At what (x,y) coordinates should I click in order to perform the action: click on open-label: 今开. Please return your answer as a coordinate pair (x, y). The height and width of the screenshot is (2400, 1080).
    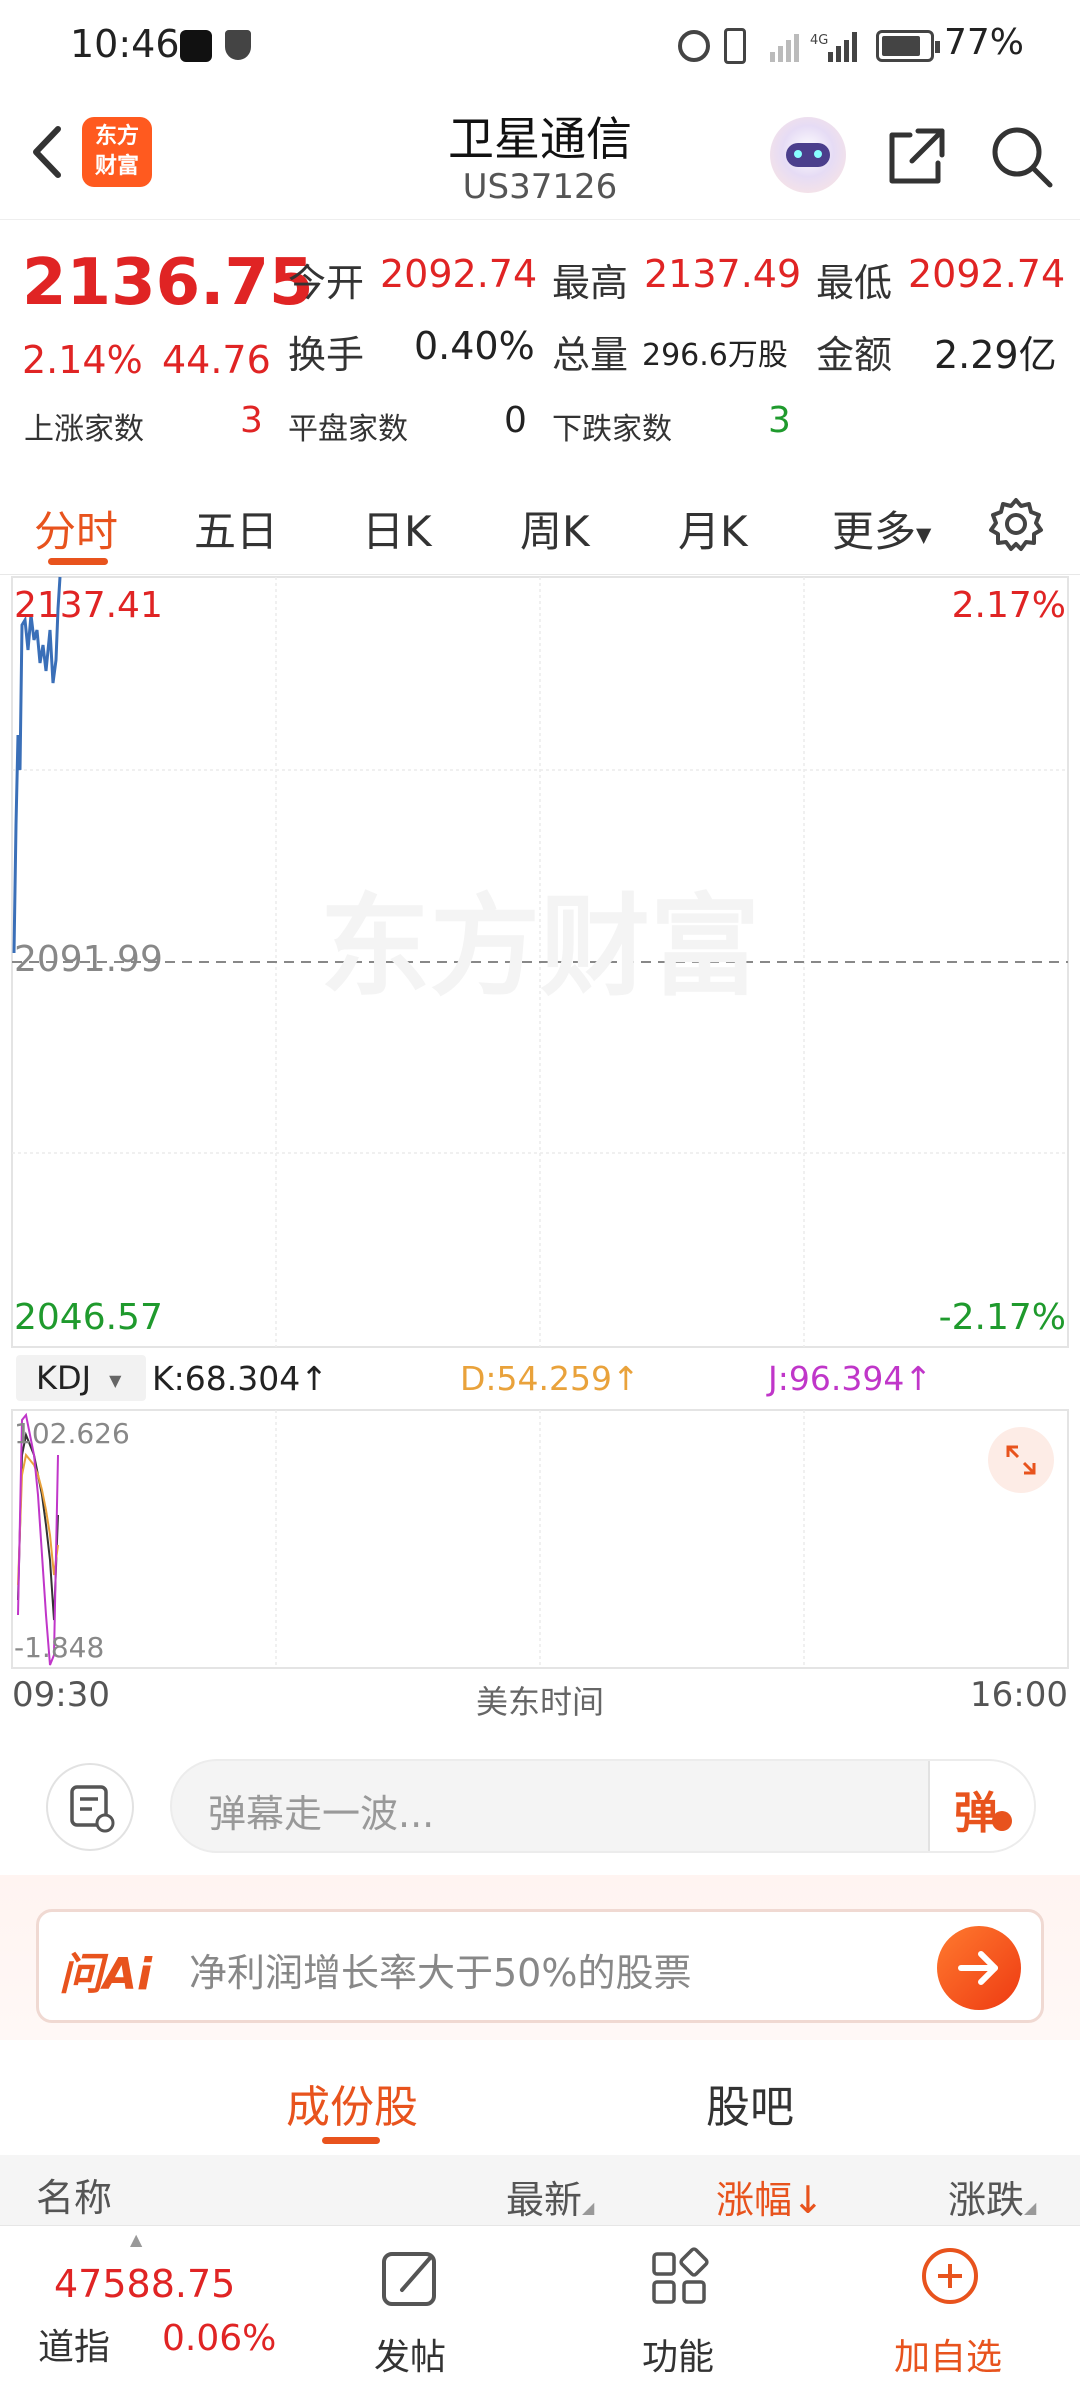
    Looking at the image, I should click on (326, 283).